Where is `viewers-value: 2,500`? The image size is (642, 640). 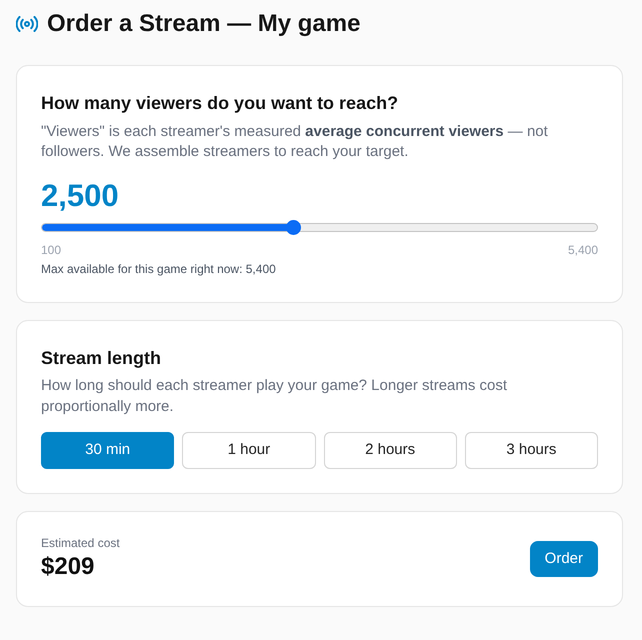
viewers-value: 2,500 is located at coordinates (80, 196).